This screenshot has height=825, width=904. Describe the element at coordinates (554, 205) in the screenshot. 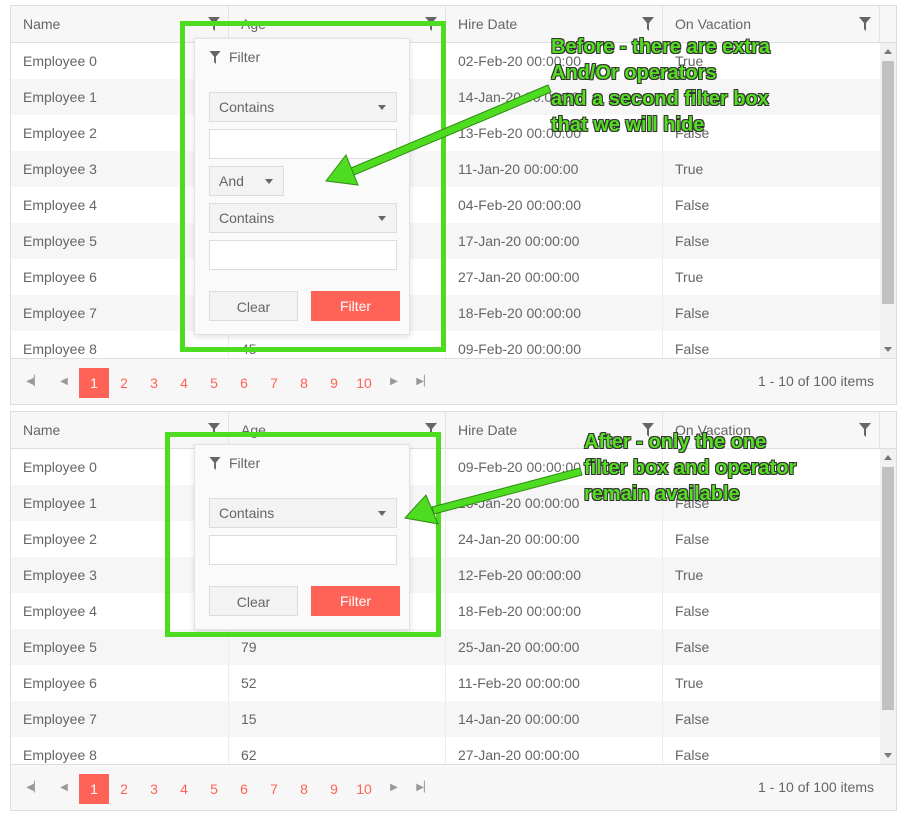

I see `cell-hire-date: 04-Feb-20 00:00:00` at that location.